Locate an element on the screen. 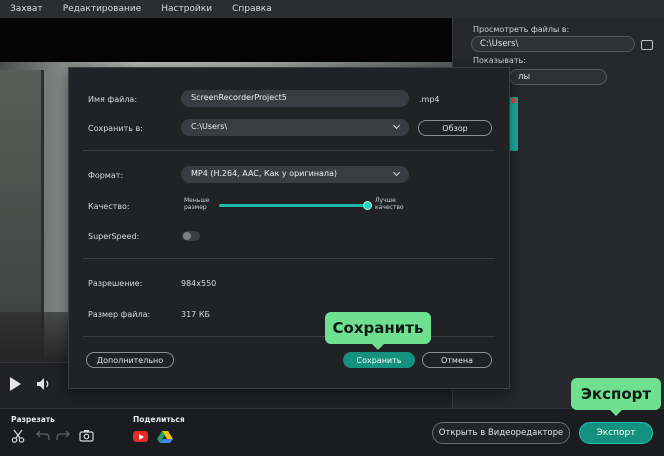 This screenshot has height=456, width=664. save-in-label: Сохранить в: is located at coordinates (115, 128).